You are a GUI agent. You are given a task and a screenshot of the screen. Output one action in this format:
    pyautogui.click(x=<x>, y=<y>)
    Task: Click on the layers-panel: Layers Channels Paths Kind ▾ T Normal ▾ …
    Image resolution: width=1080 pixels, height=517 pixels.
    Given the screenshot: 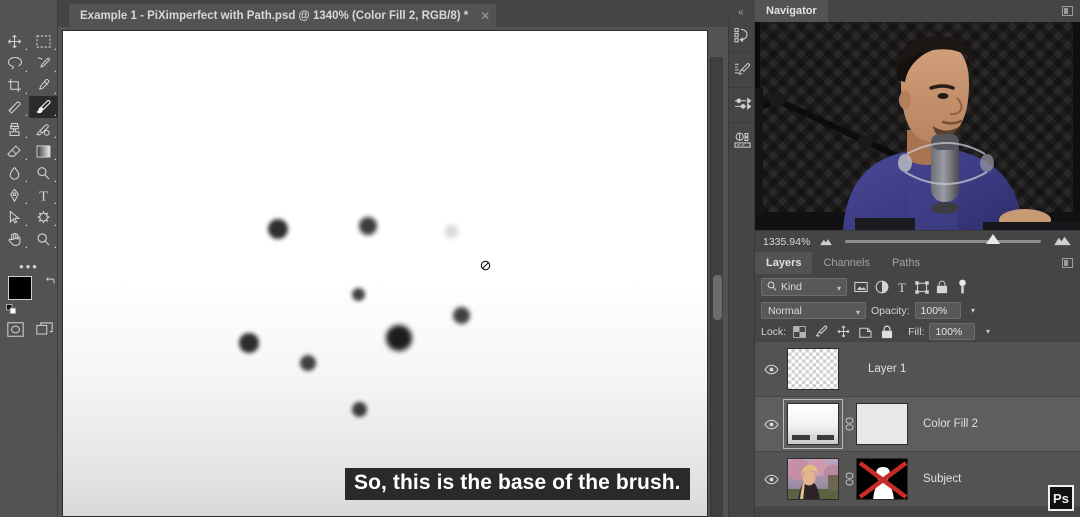 What is the action you would take?
    pyautogui.click(x=917, y=379)
    